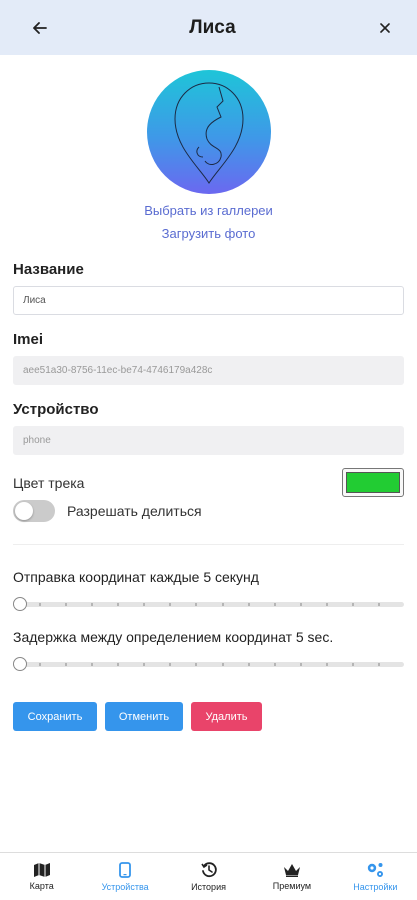 This screenshot has height=900, width=417. I want to click on delay-slider, so click(208, 664).